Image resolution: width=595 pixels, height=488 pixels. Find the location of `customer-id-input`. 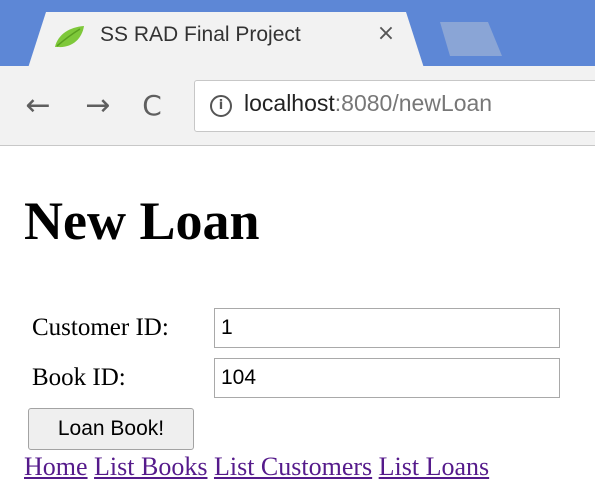

customer-id-input is located at coordinates (387, 328).